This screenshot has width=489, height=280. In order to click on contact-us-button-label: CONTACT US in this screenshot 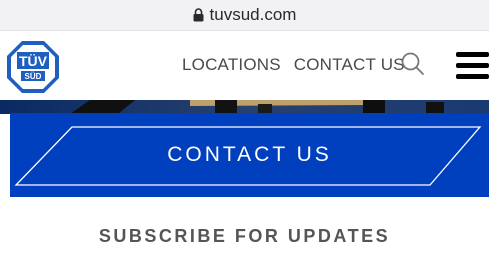, I will do `click(249, 154)`.